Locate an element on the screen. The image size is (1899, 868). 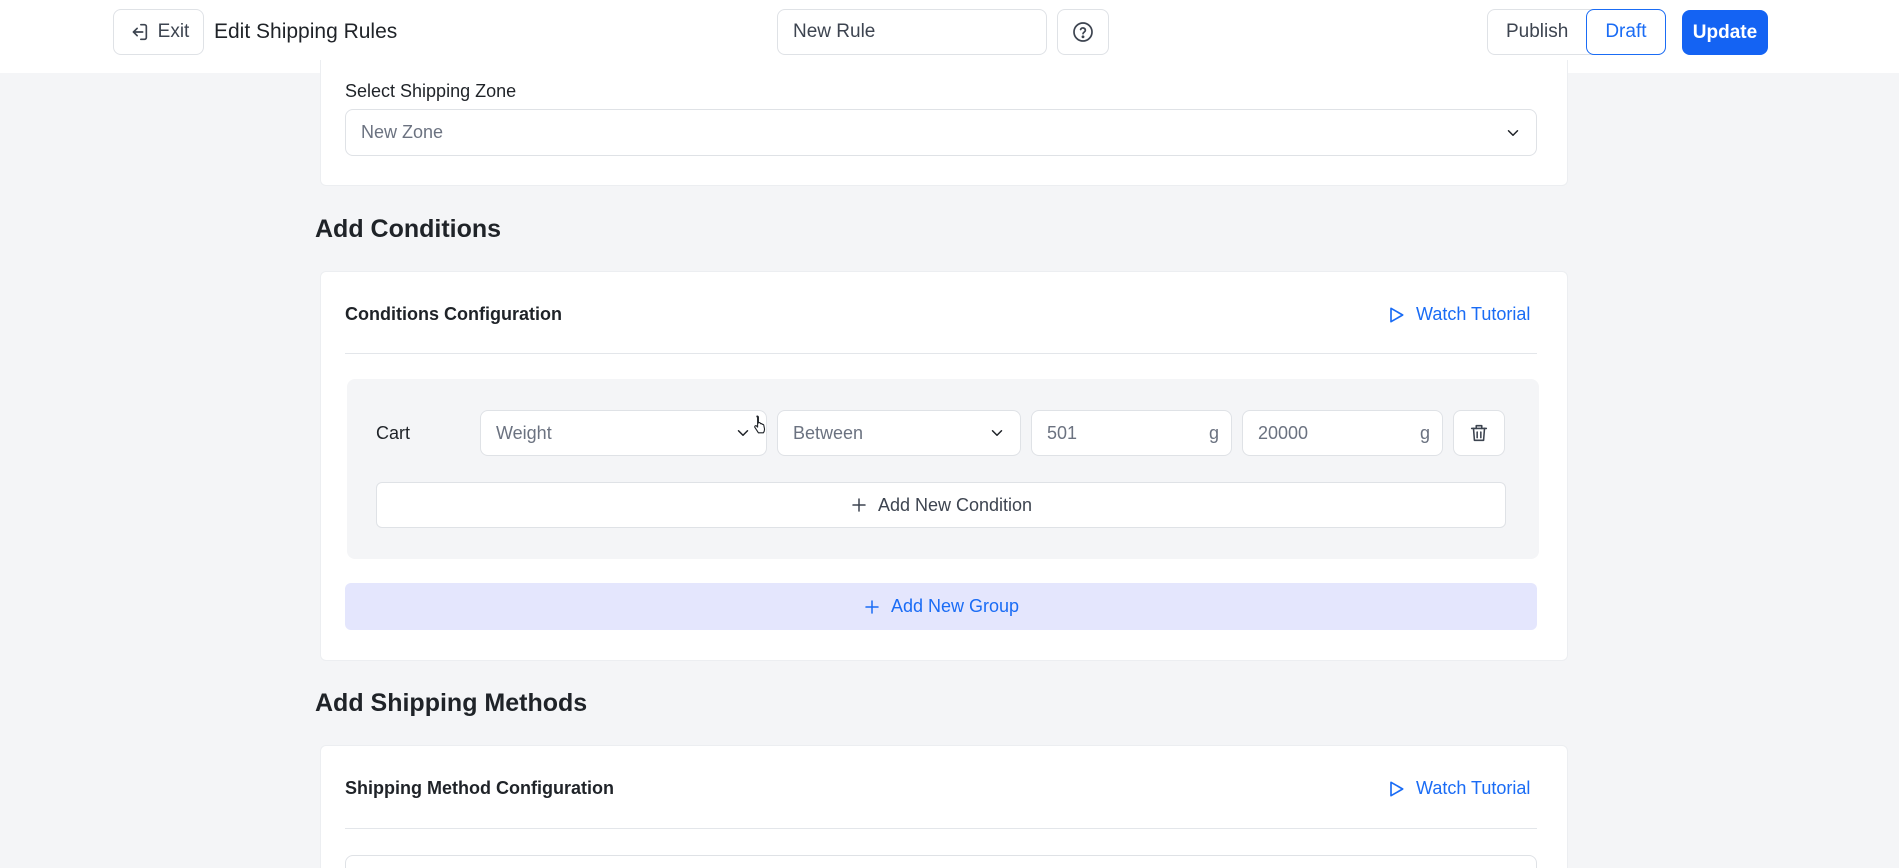
conditions-divider is located at coordinates (941, 353).